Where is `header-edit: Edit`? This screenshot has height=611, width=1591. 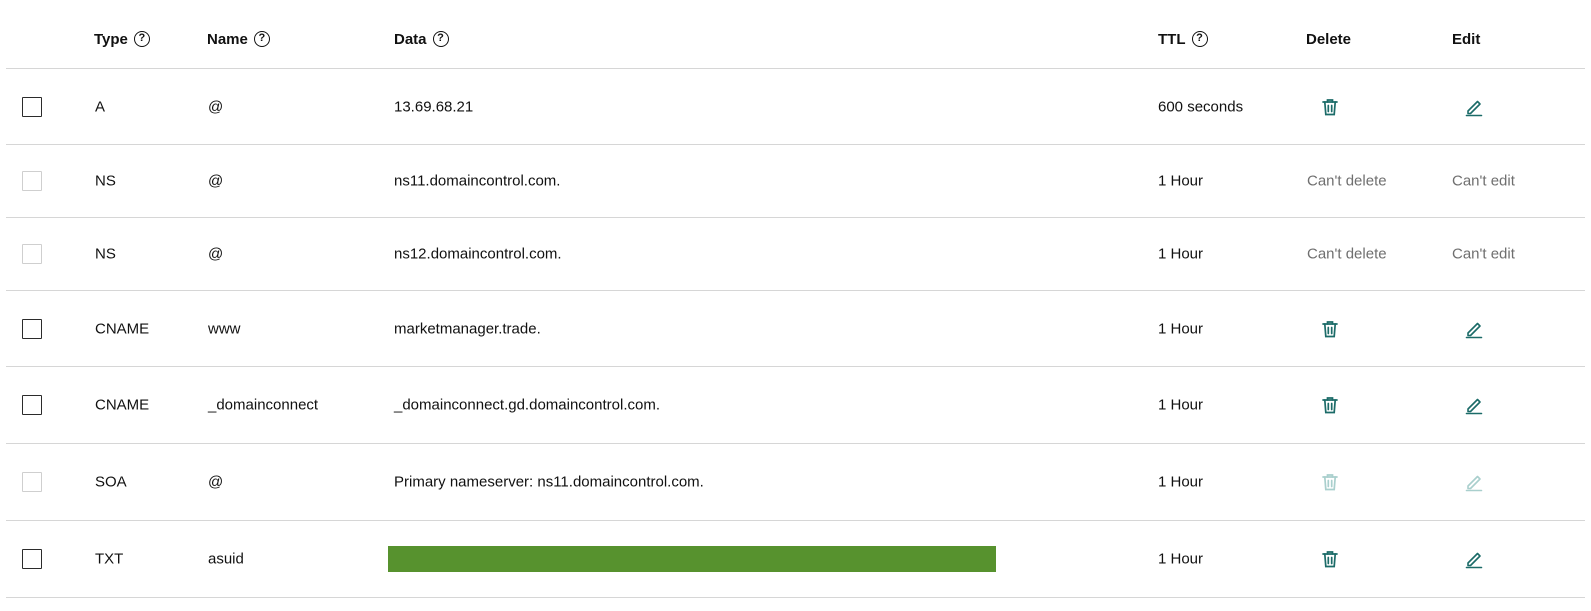 header-edit: Edit is located at coordinates (1466, 39).